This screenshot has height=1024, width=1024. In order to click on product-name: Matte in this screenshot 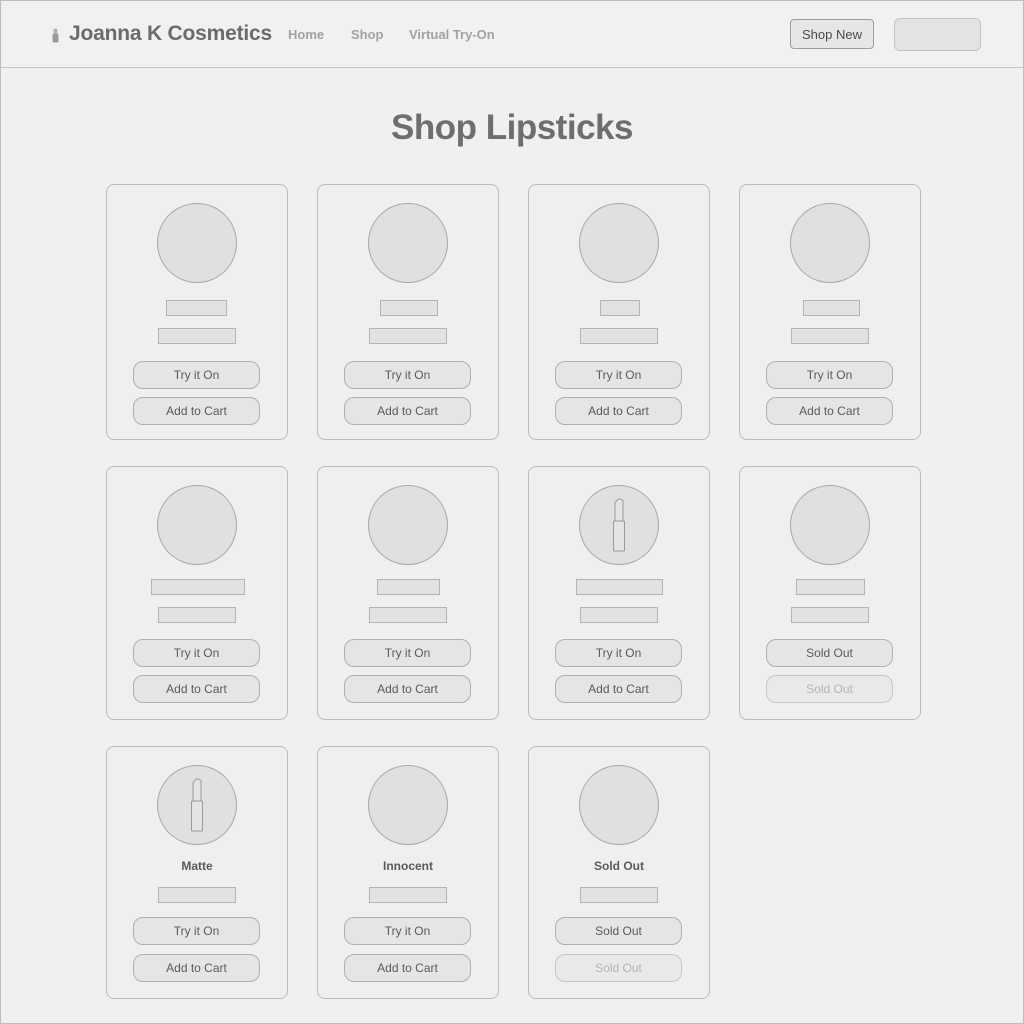, I will do `click(197, 866)`.